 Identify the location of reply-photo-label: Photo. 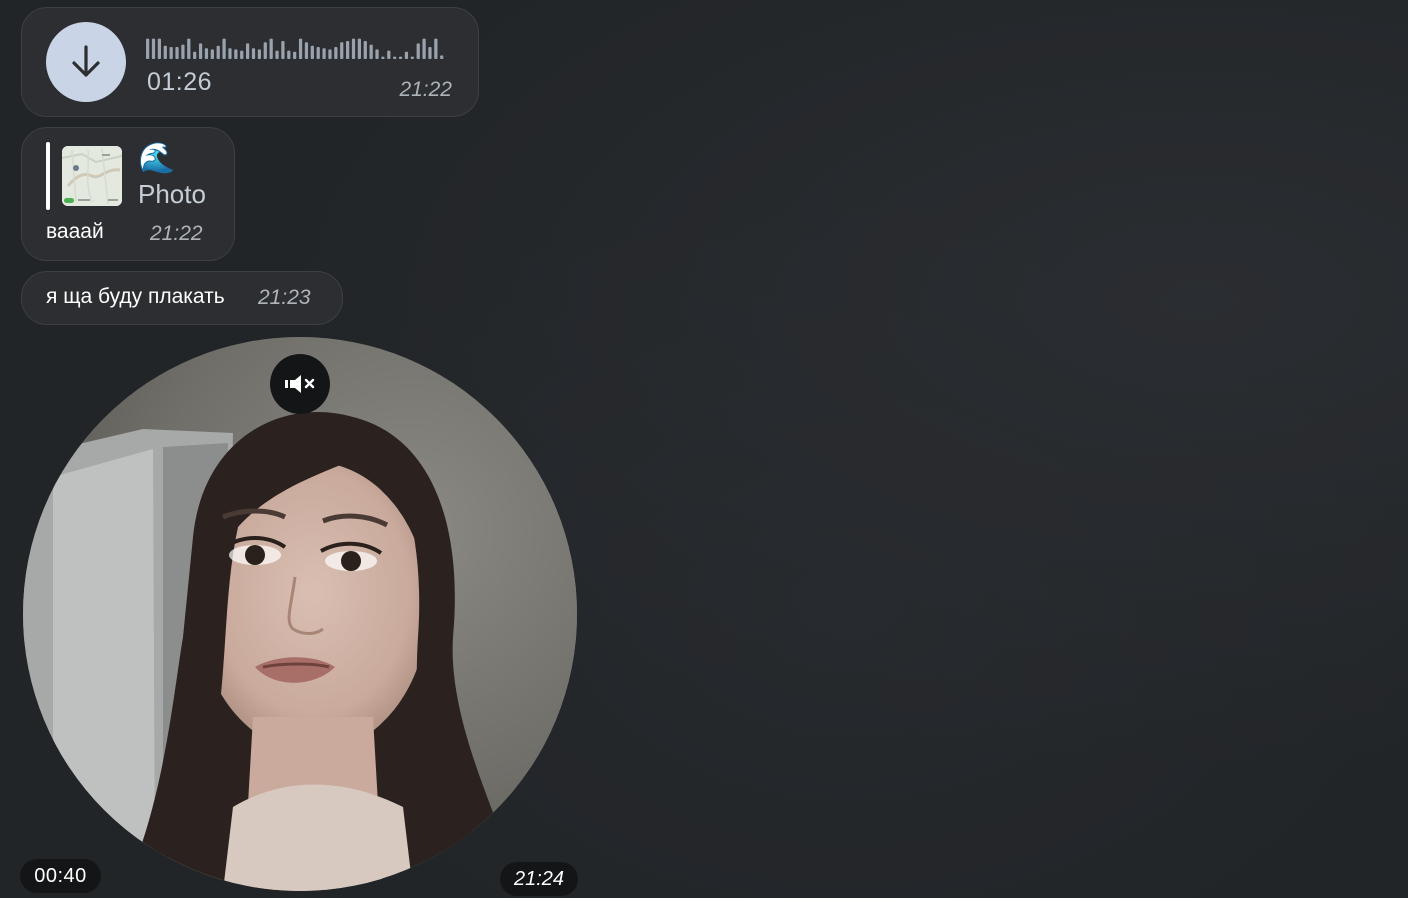
(172, 194).